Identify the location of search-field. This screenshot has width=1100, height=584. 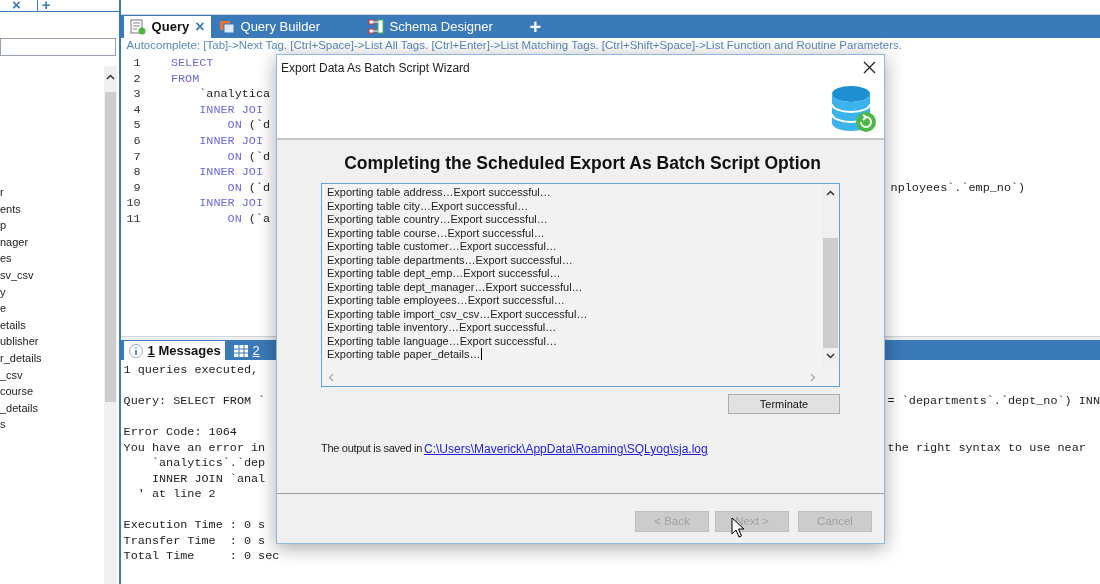
(58, 47).